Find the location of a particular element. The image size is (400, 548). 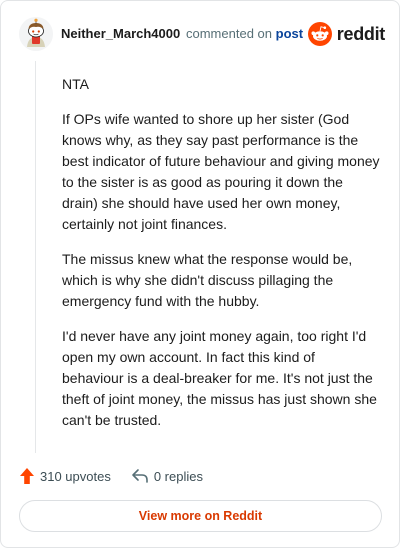

commented-on-label: commented on is located at coordinates (229, 33).